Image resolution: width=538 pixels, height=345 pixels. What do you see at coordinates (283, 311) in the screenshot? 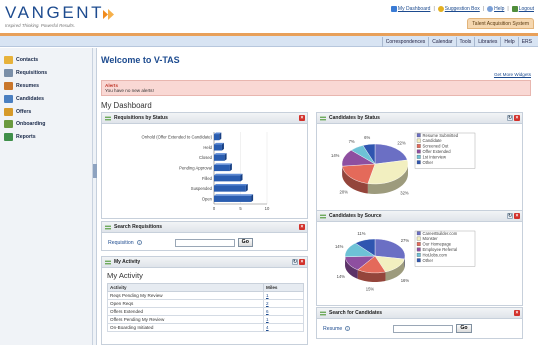
I see `miles-link: 6` at bounding box center [283, 311].